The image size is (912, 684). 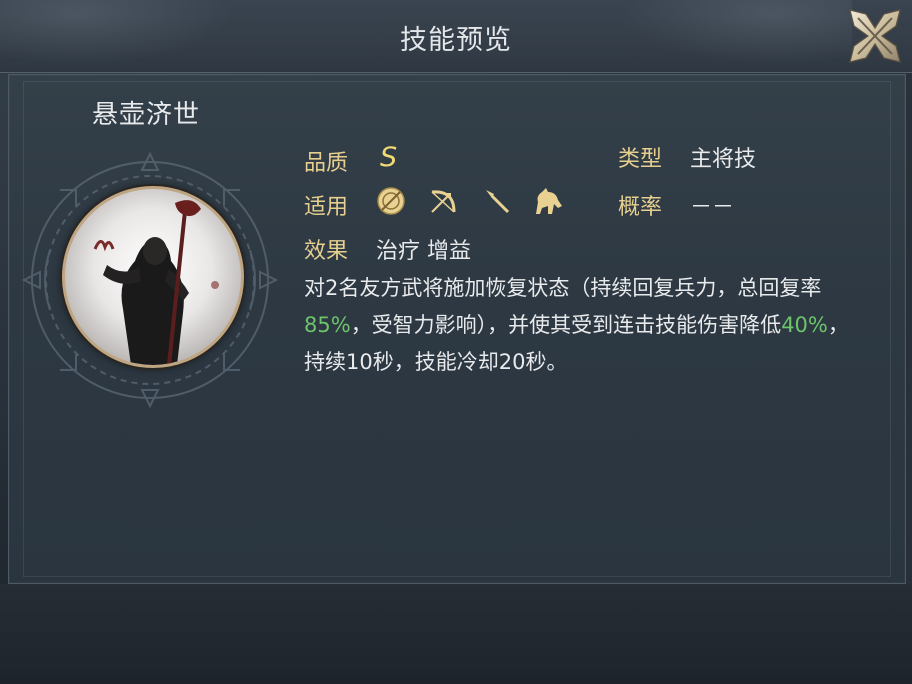 I want to click on probability-label: 概率, so click(x=640, y=207).